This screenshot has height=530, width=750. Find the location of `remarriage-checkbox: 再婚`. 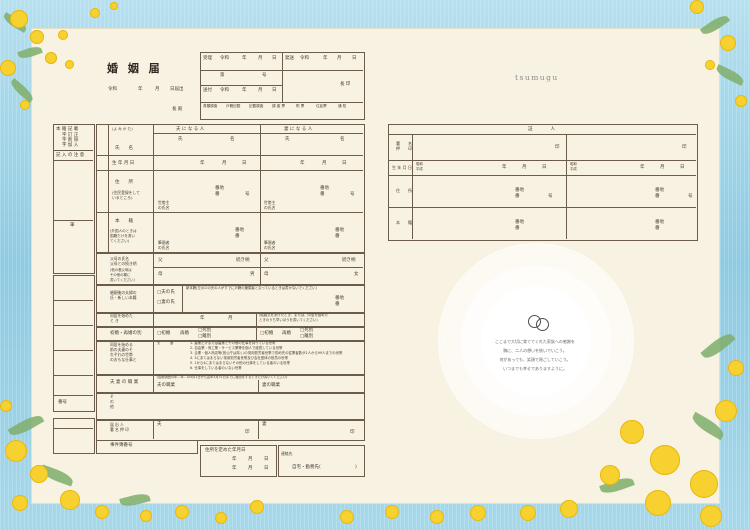

remarriage-checkbox: 再婚 is located at coordinates (184, 333).